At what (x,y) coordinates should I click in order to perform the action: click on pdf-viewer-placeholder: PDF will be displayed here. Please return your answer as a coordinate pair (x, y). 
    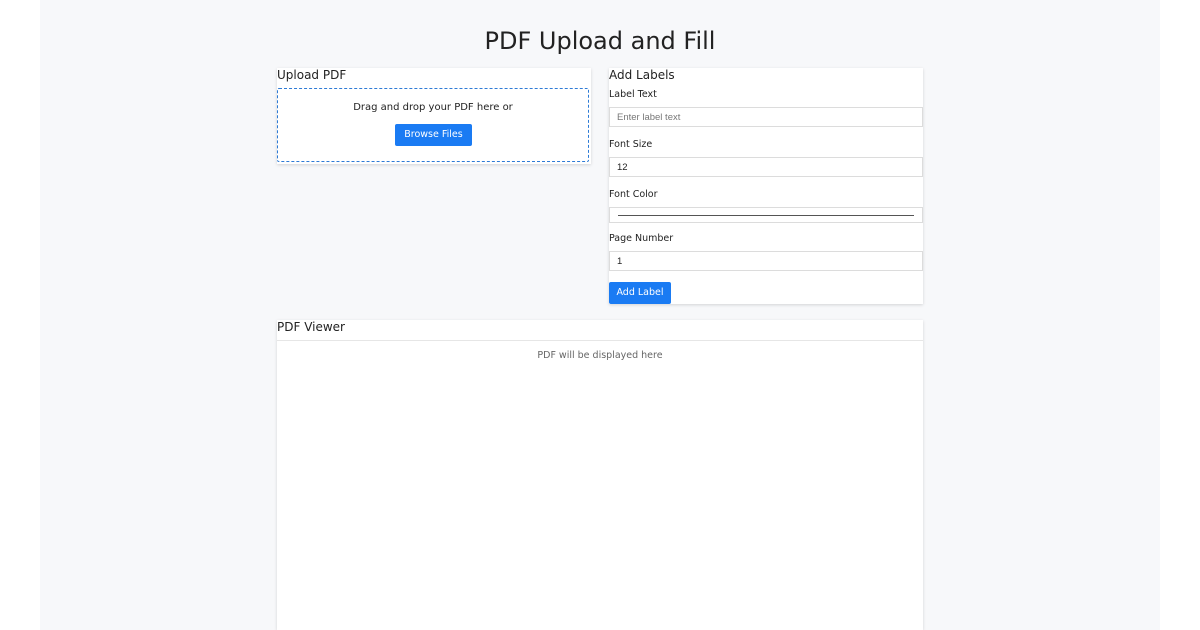
    Looking at the image, I should click on (600, 355).